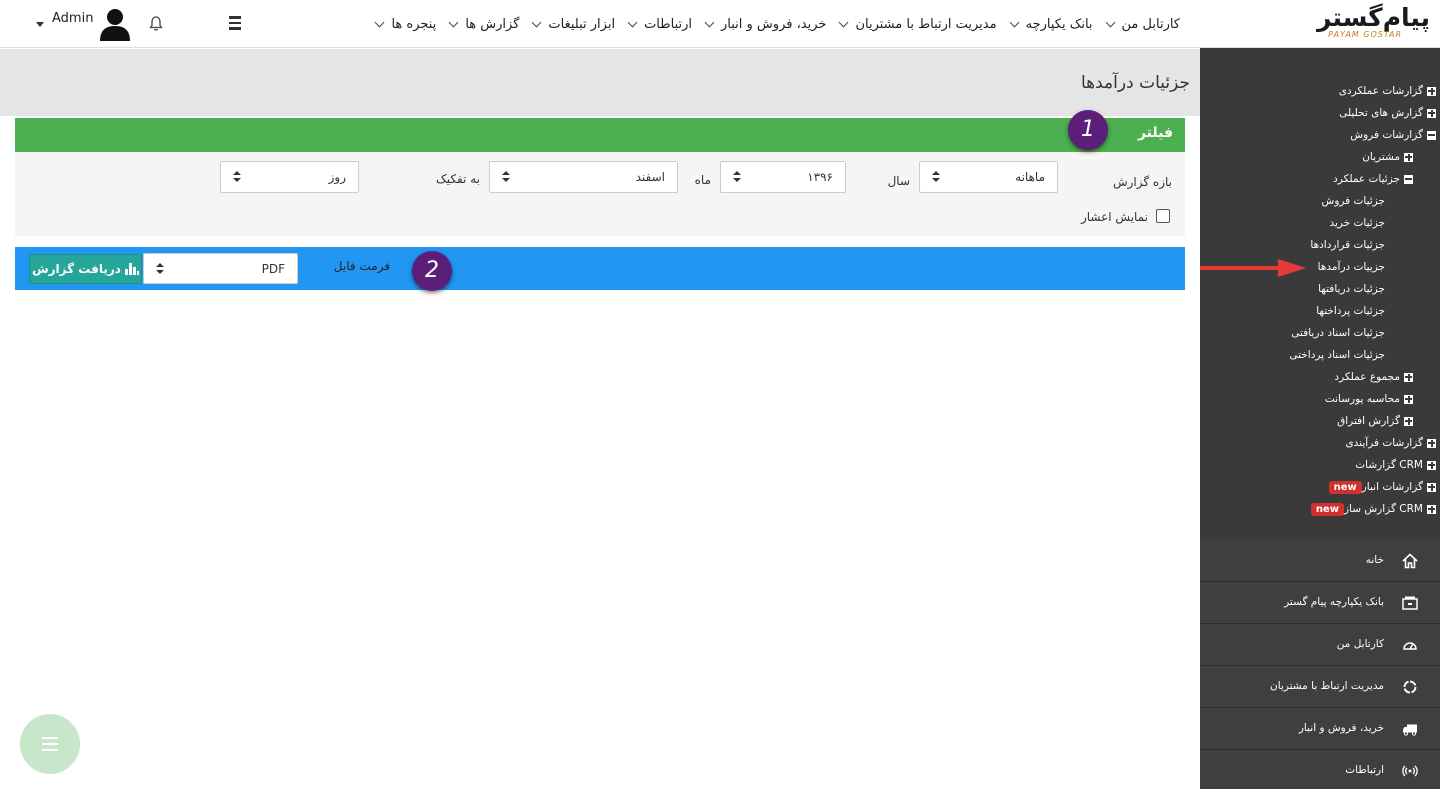 This screenshot has width=1440, height=789. What do you see at coordinates (1364, 770) in the screenshot?
I see `sidebar-item-label: ارتباطات` at bounding box center [1364, 770].